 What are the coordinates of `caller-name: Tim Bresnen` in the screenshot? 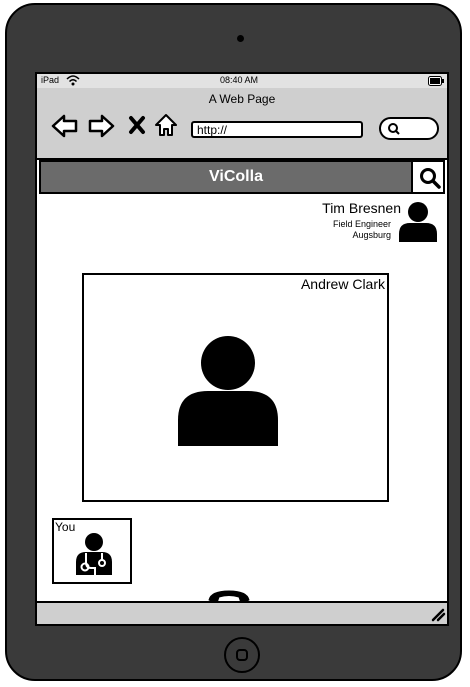 It's located at (361, 208).